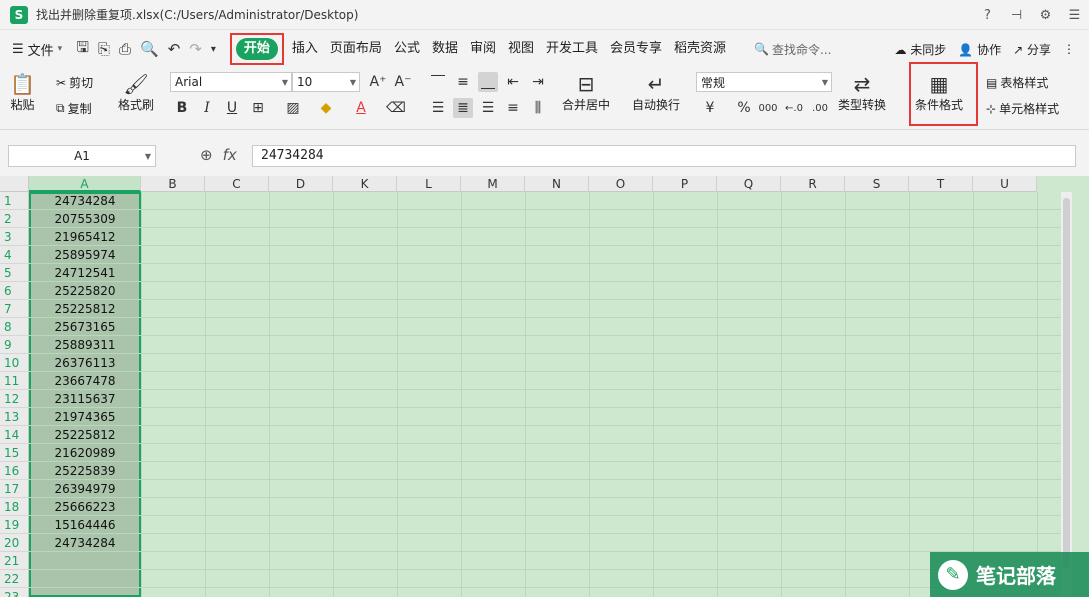 The image size is (1089, 597). What do you see at coordinates (14, 291) in the screenshot?
I see `row-header: 6` at bounding box center [14, 291].